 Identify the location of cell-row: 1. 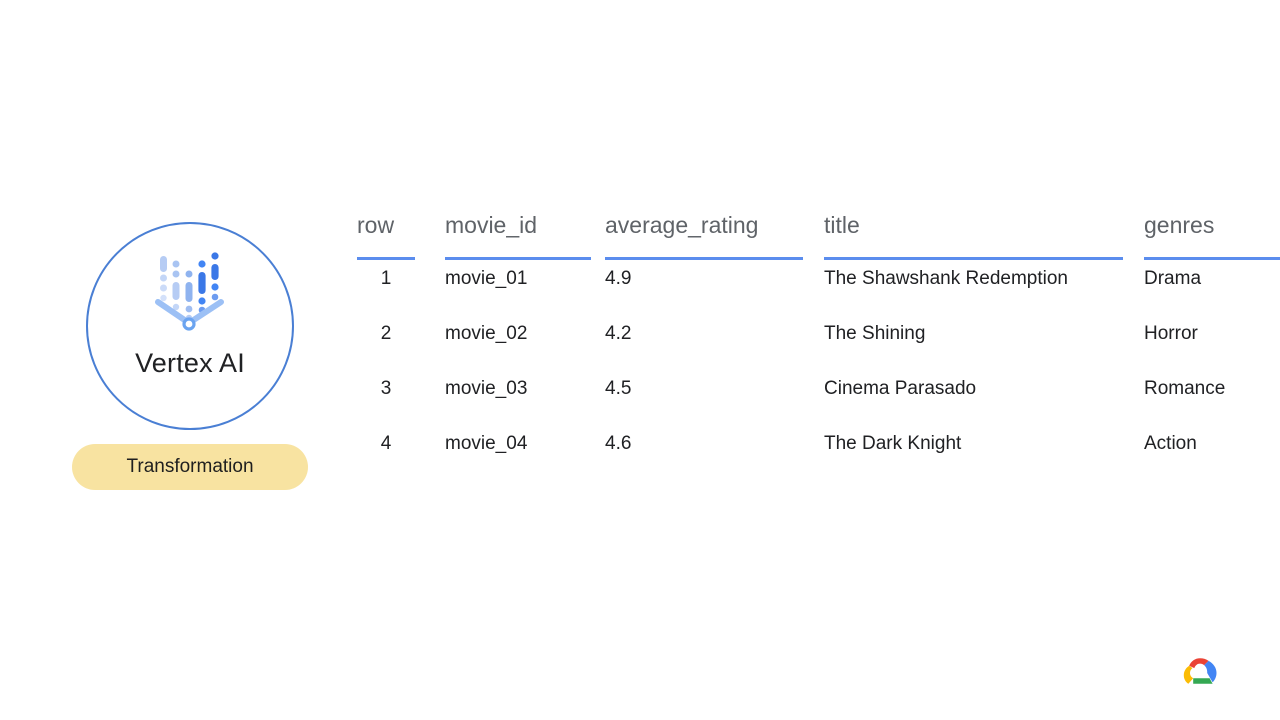
(386, 278).